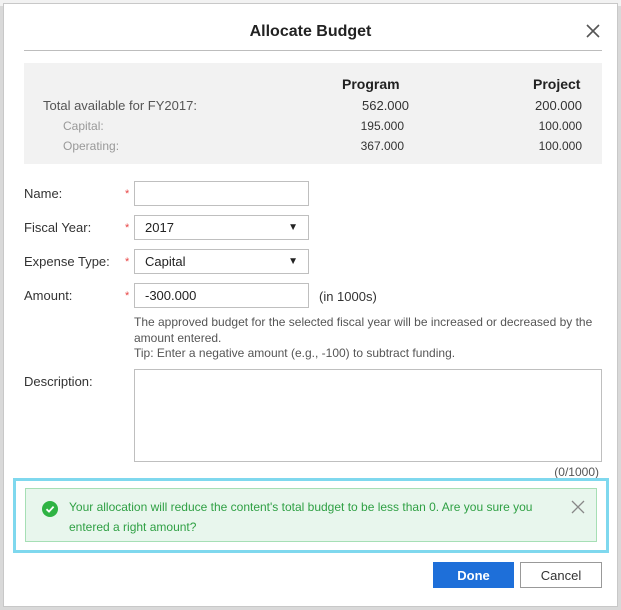 Image resolution: width=621 pixels, height=610 pixels. I want to click on name-label: Name:, so click(43, 193).